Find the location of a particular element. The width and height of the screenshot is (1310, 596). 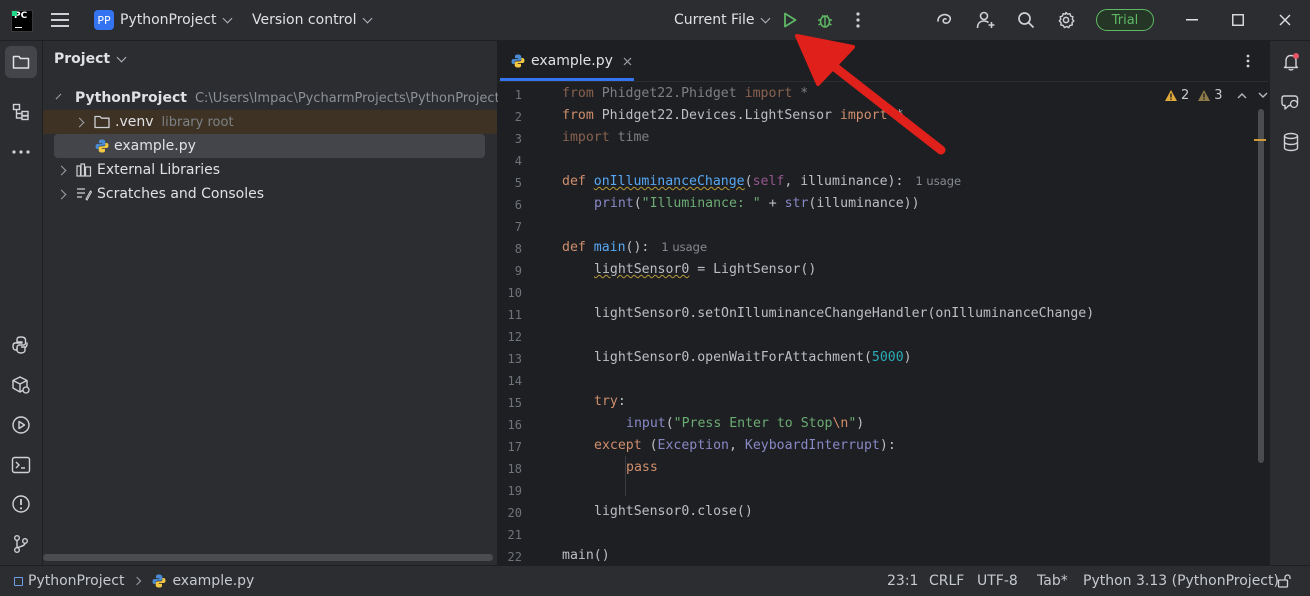

left-tool-window-bar is located at coordinates (21, 303).